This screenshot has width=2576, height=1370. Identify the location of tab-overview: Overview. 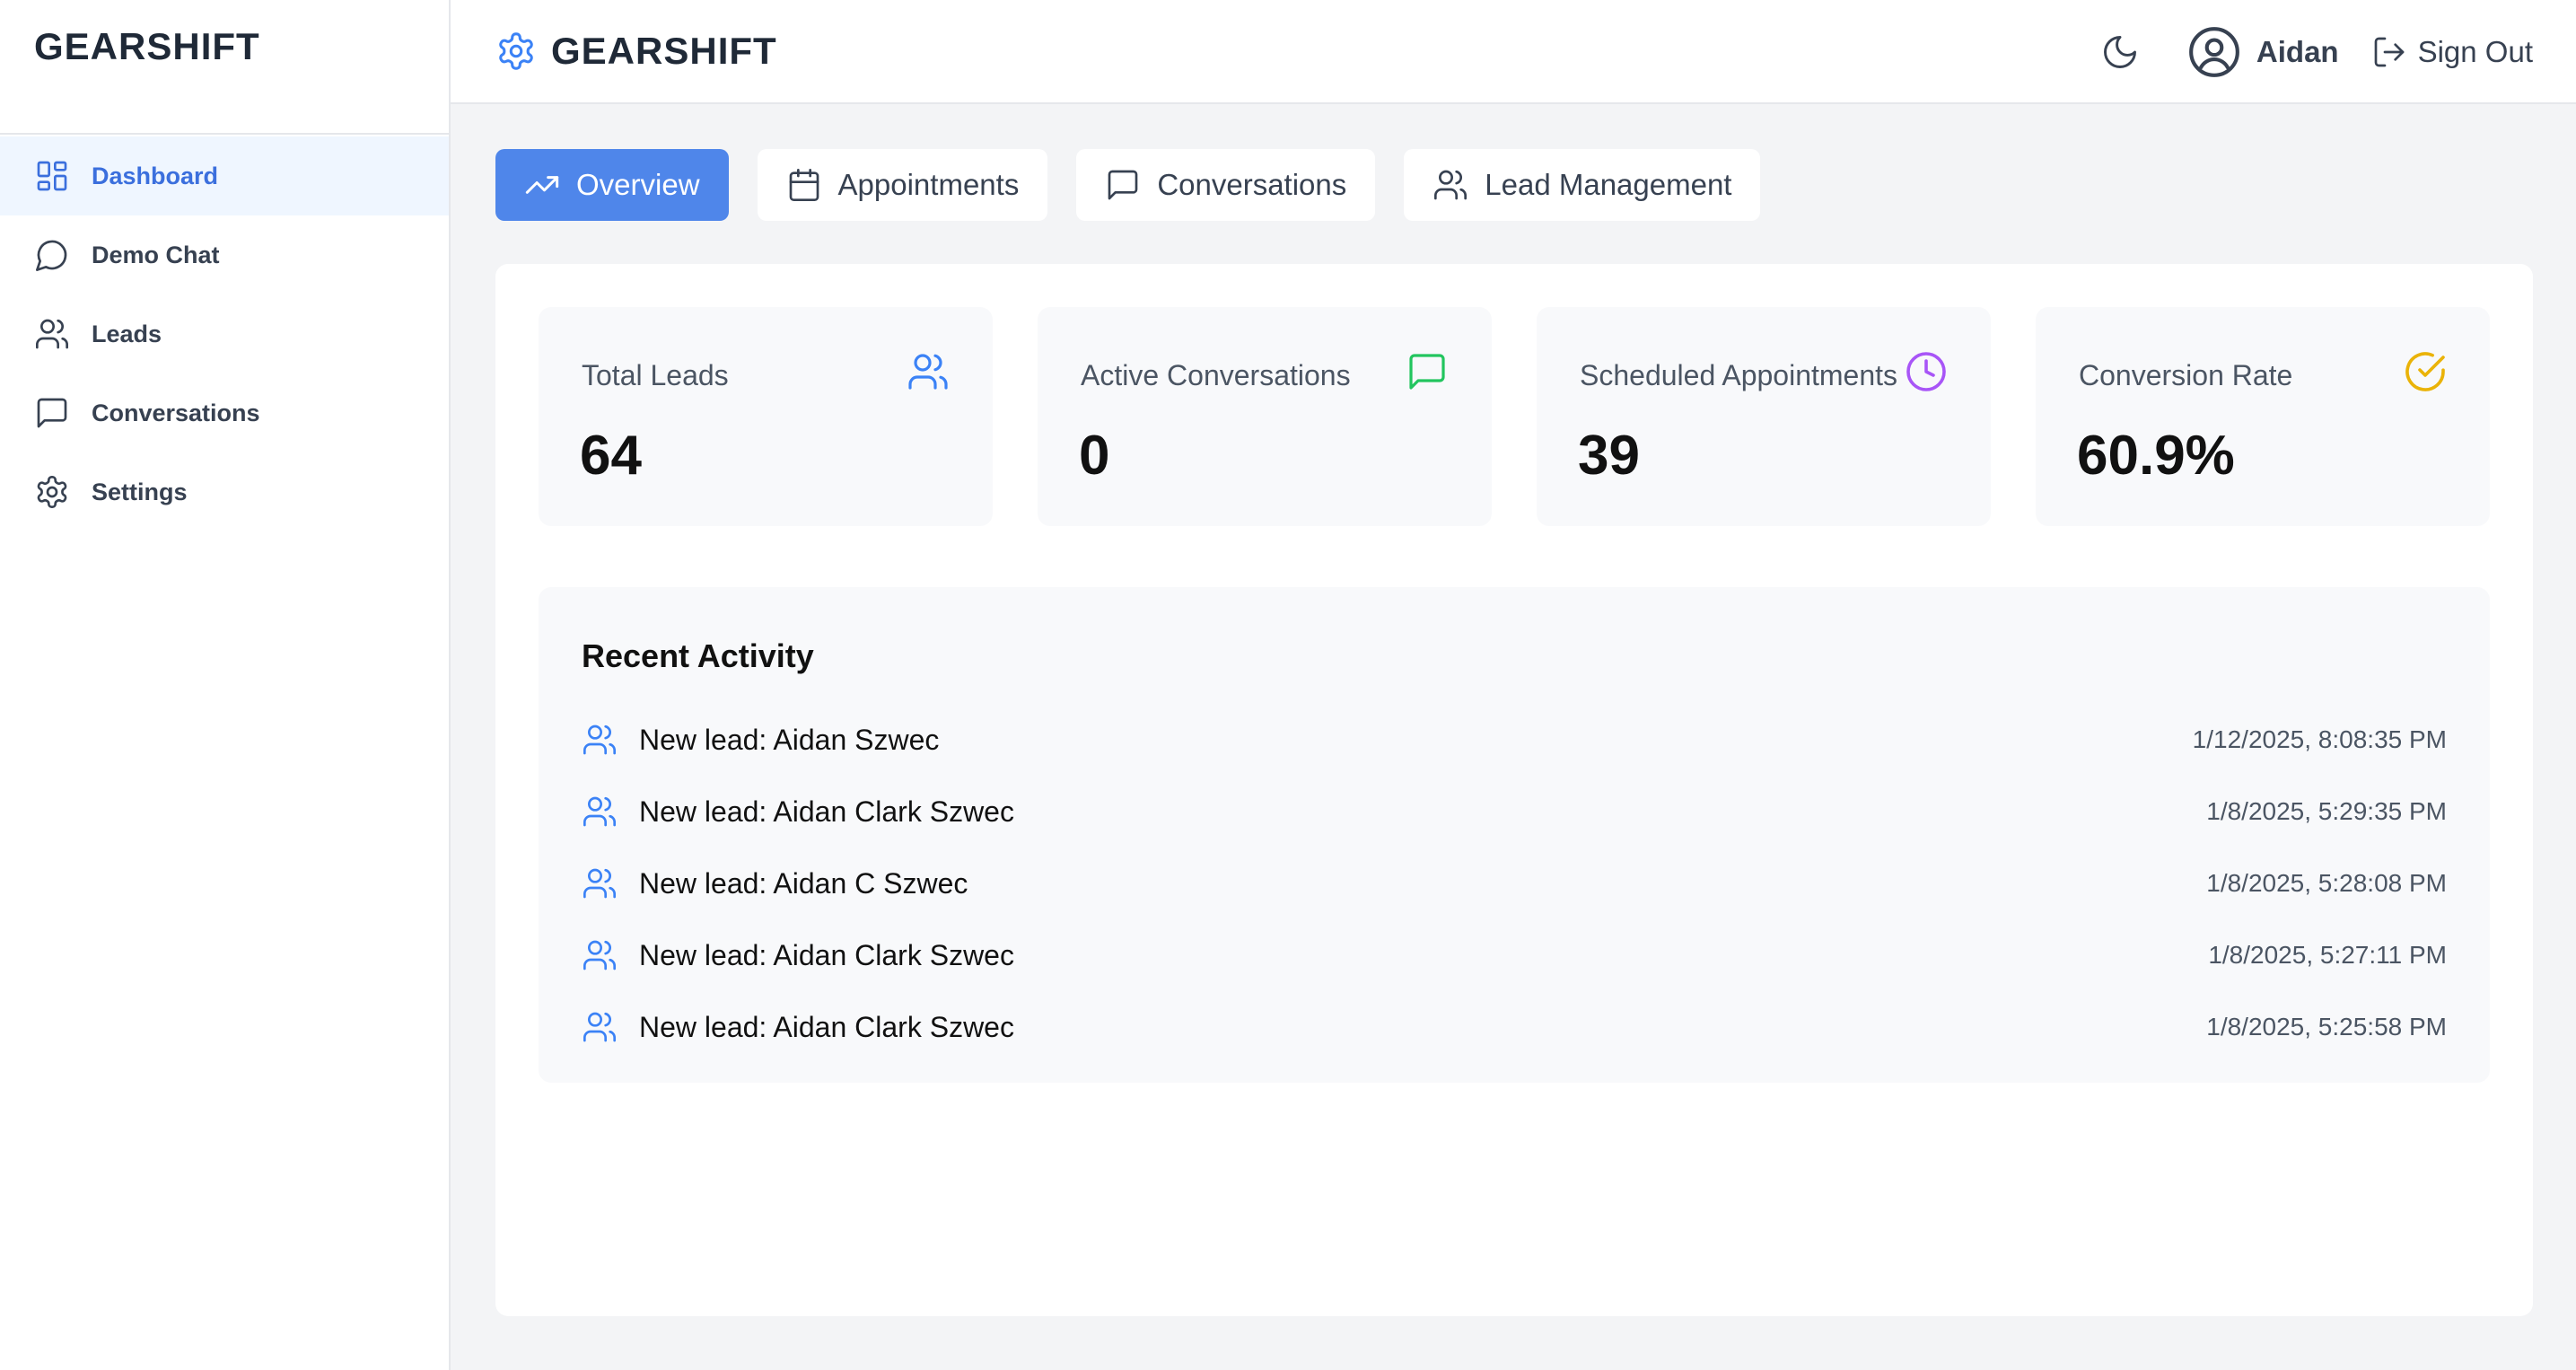
(612, 185).